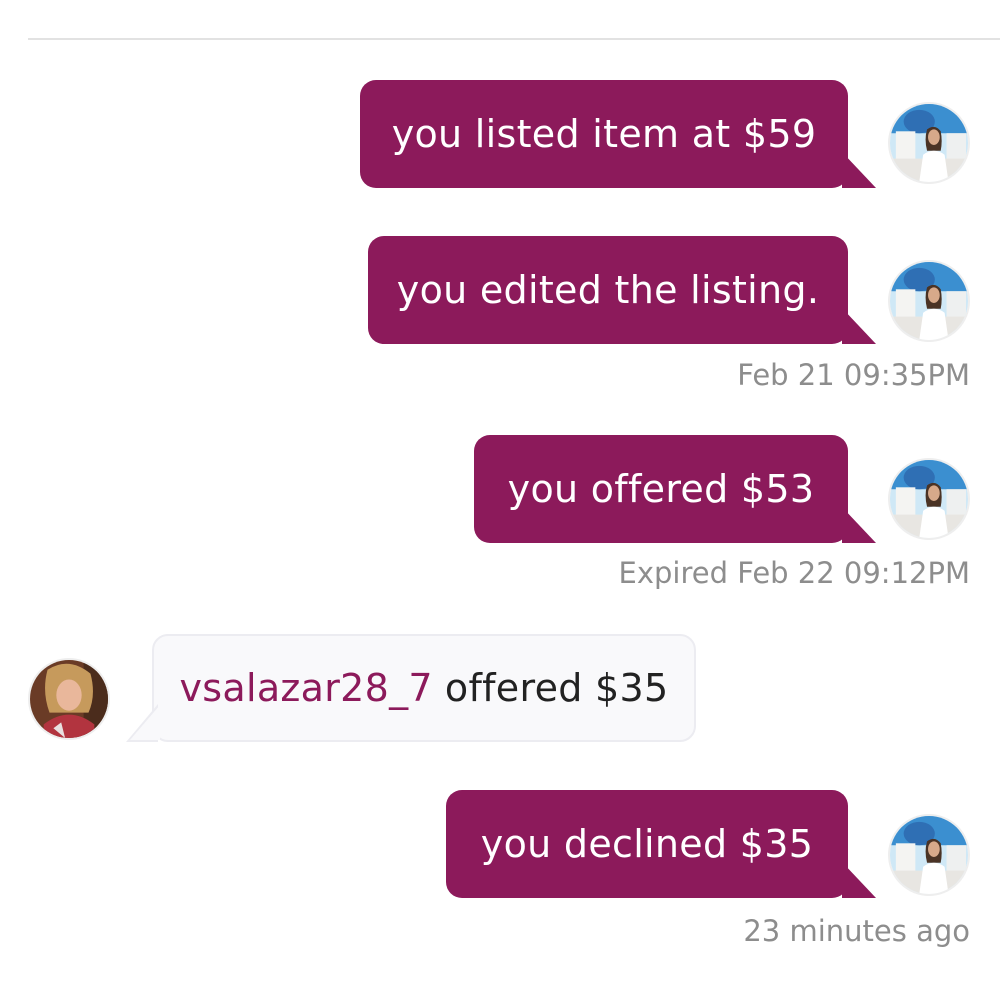 The height and width of the screenshot is (1000, 1000). I want to click on message-bubble-edited: you edited the listing., so click(622, 290).